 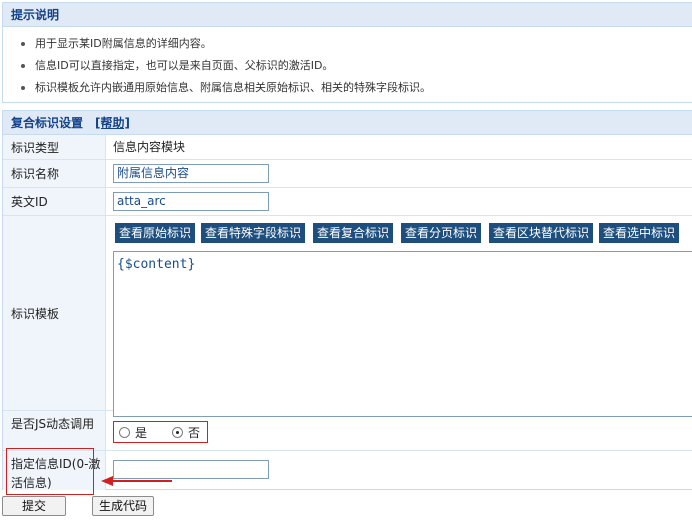 I want to click on form-title: 复合标识设置, so click(x=47, y=123).